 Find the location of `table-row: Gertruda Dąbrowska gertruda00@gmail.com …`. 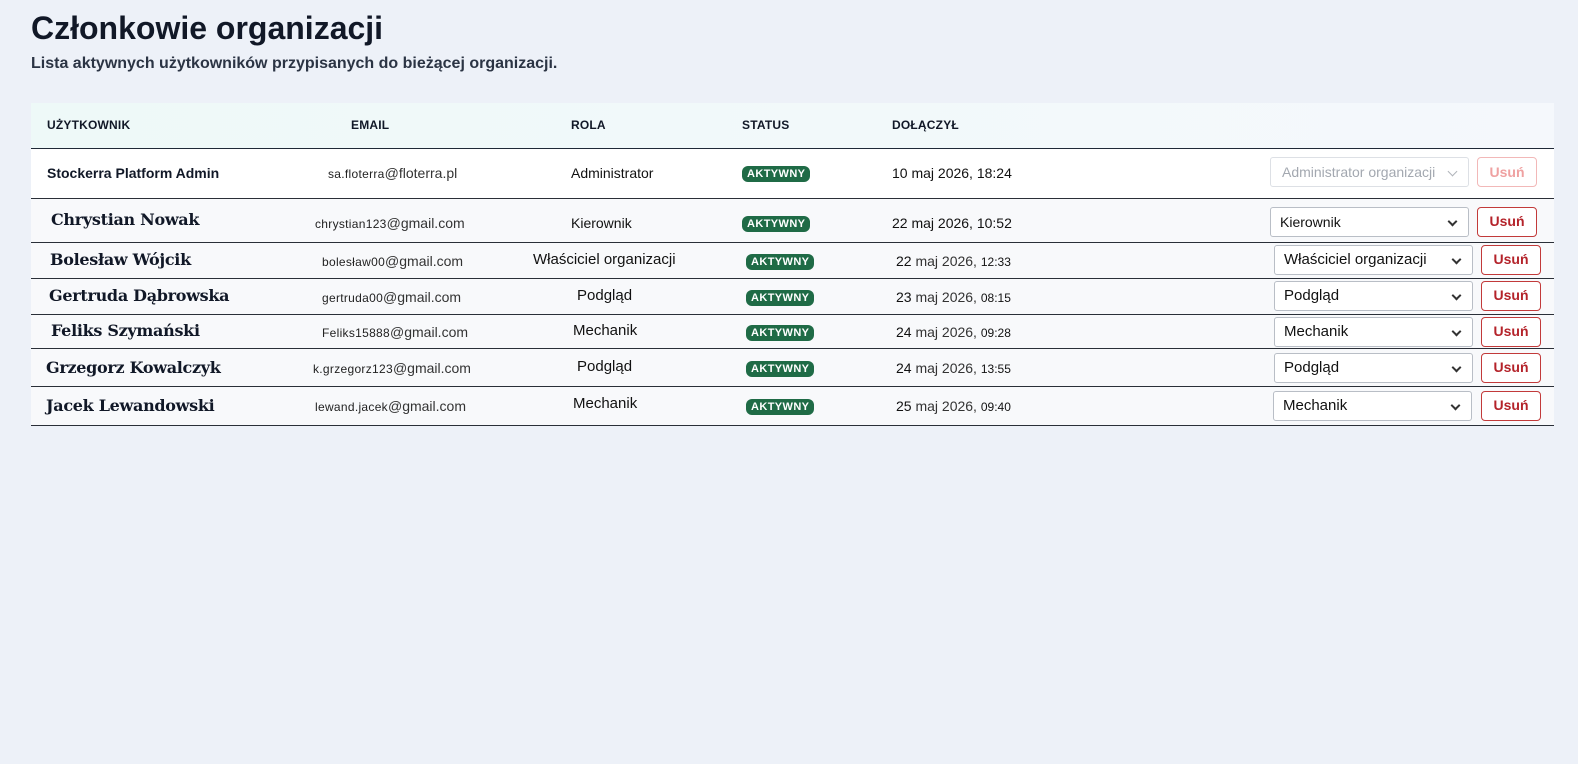

table-row: Gertruda Dąbrowska gertruda00@gmail.com … is located at coordinates (792, 297).